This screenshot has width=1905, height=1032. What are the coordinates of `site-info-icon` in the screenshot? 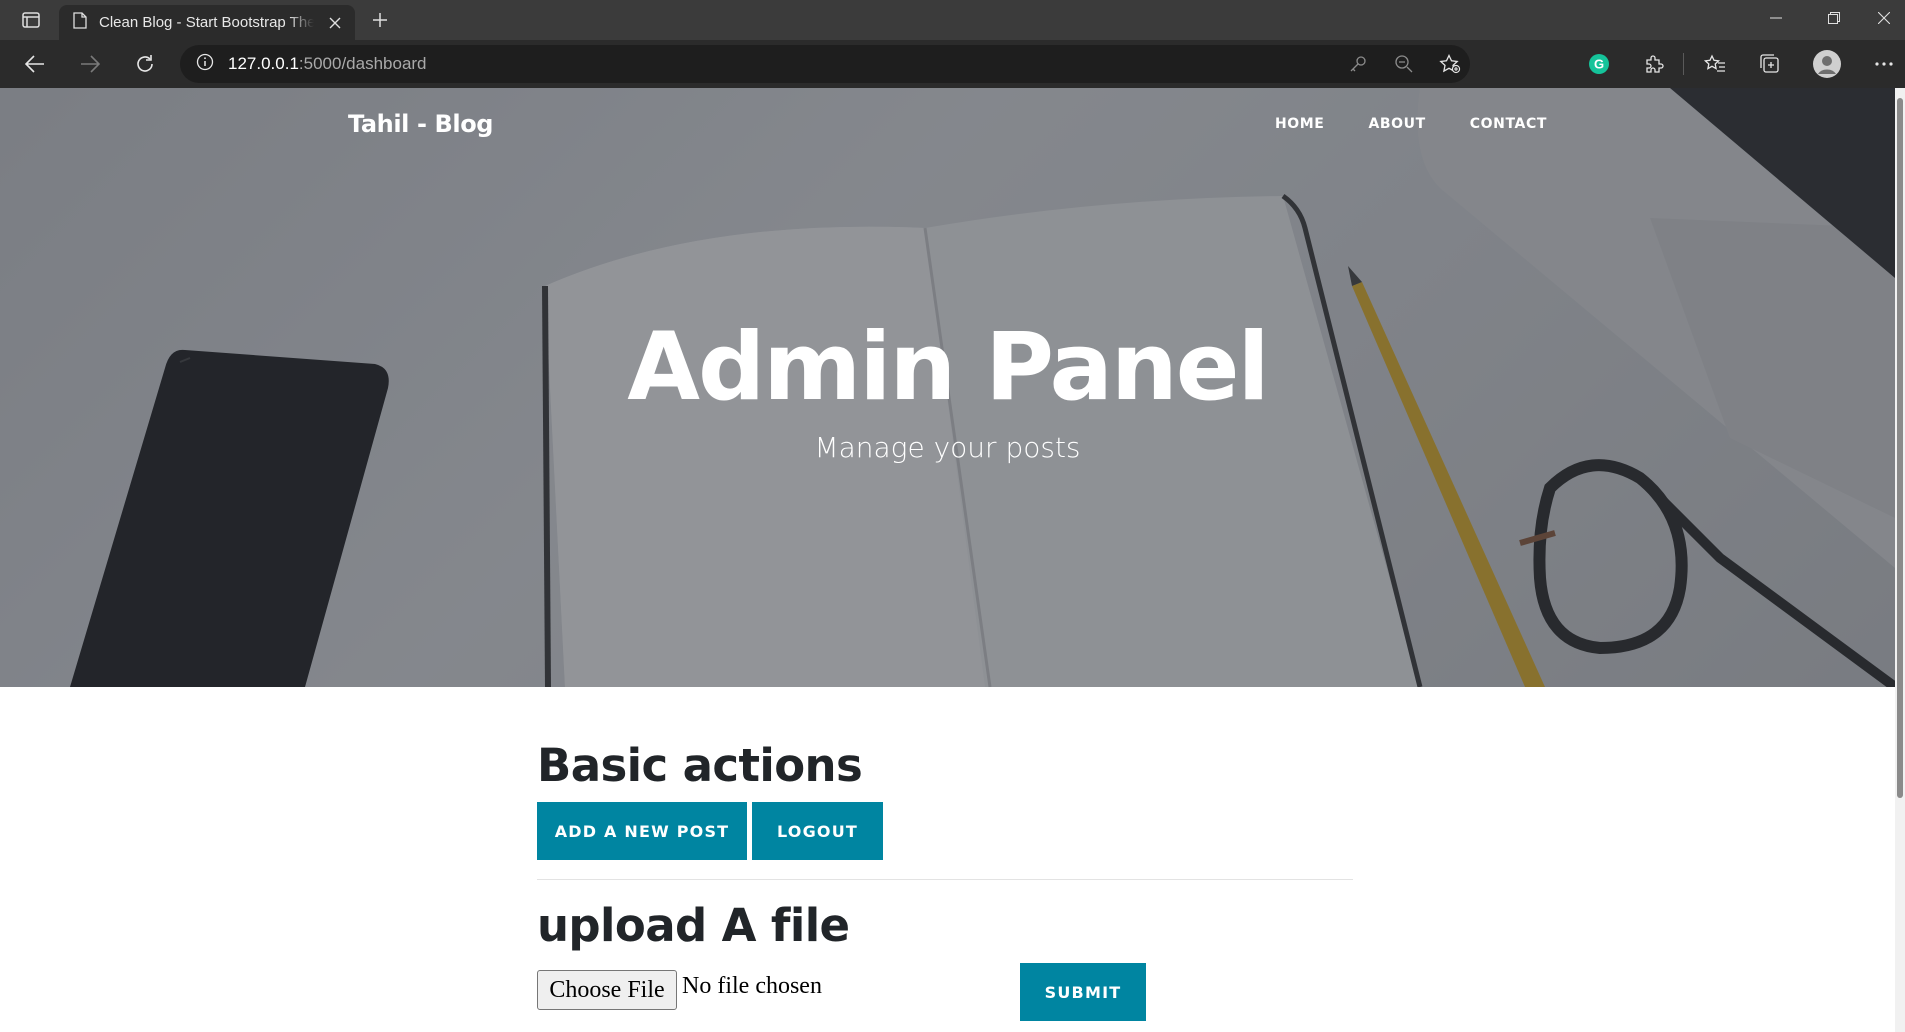 It's located at (205, 64).